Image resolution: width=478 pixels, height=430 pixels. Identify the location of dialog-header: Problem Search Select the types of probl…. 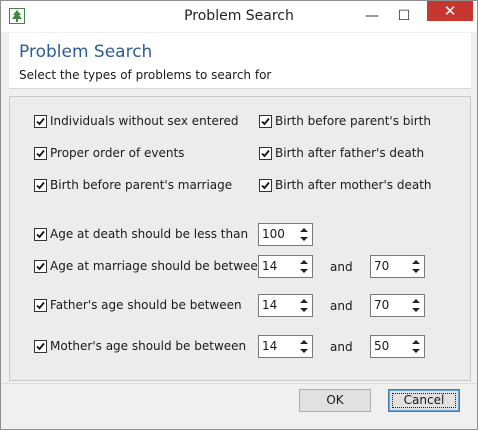
(240, 61).